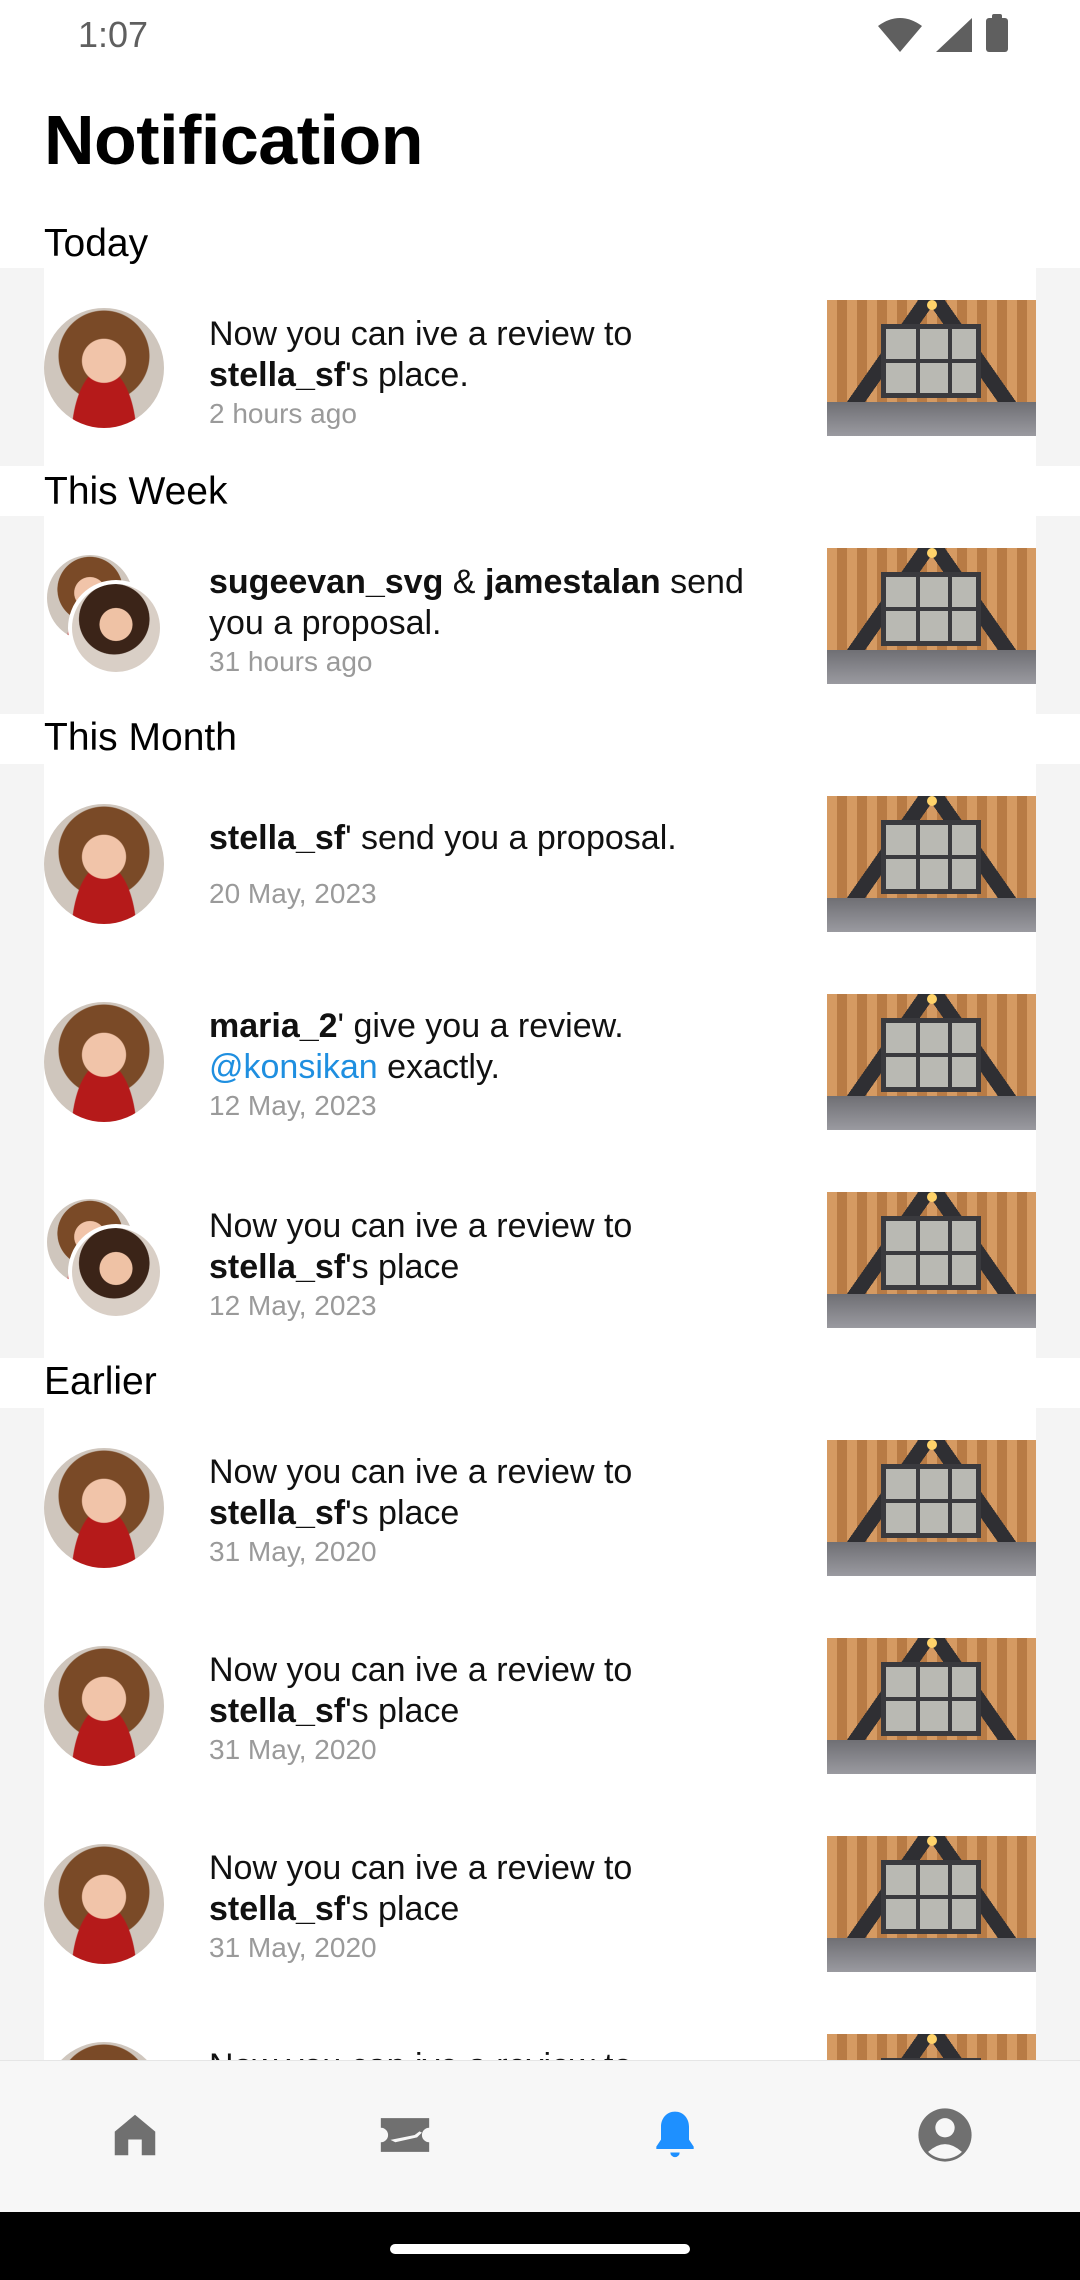 The height and width of the screenshot is (2280, 1080). I want to click on section-this-week: This Week, so click(136, 491).